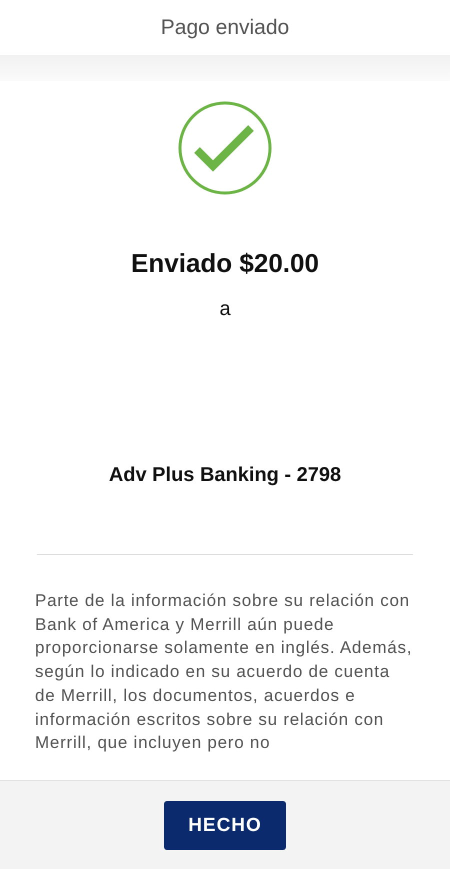  What do you see at coordinates (225, 309) in the screenshot?
I see `recipient-connector: a` at bounding box center [225, 309].